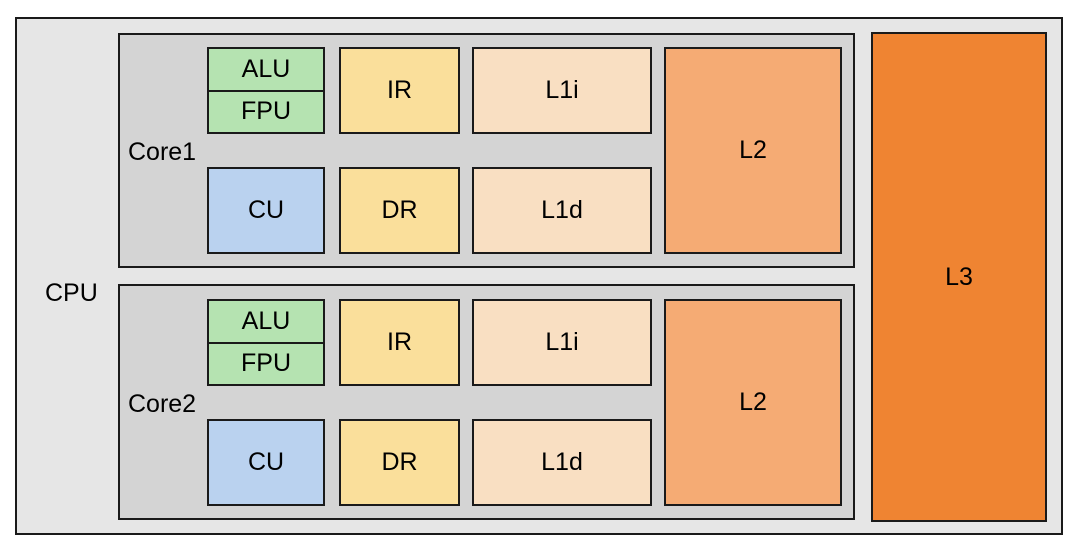 This screenshot has height=556, width=1080. I want to click on core1-alu-fpu-group: ALU FPU, so click(266, 90).